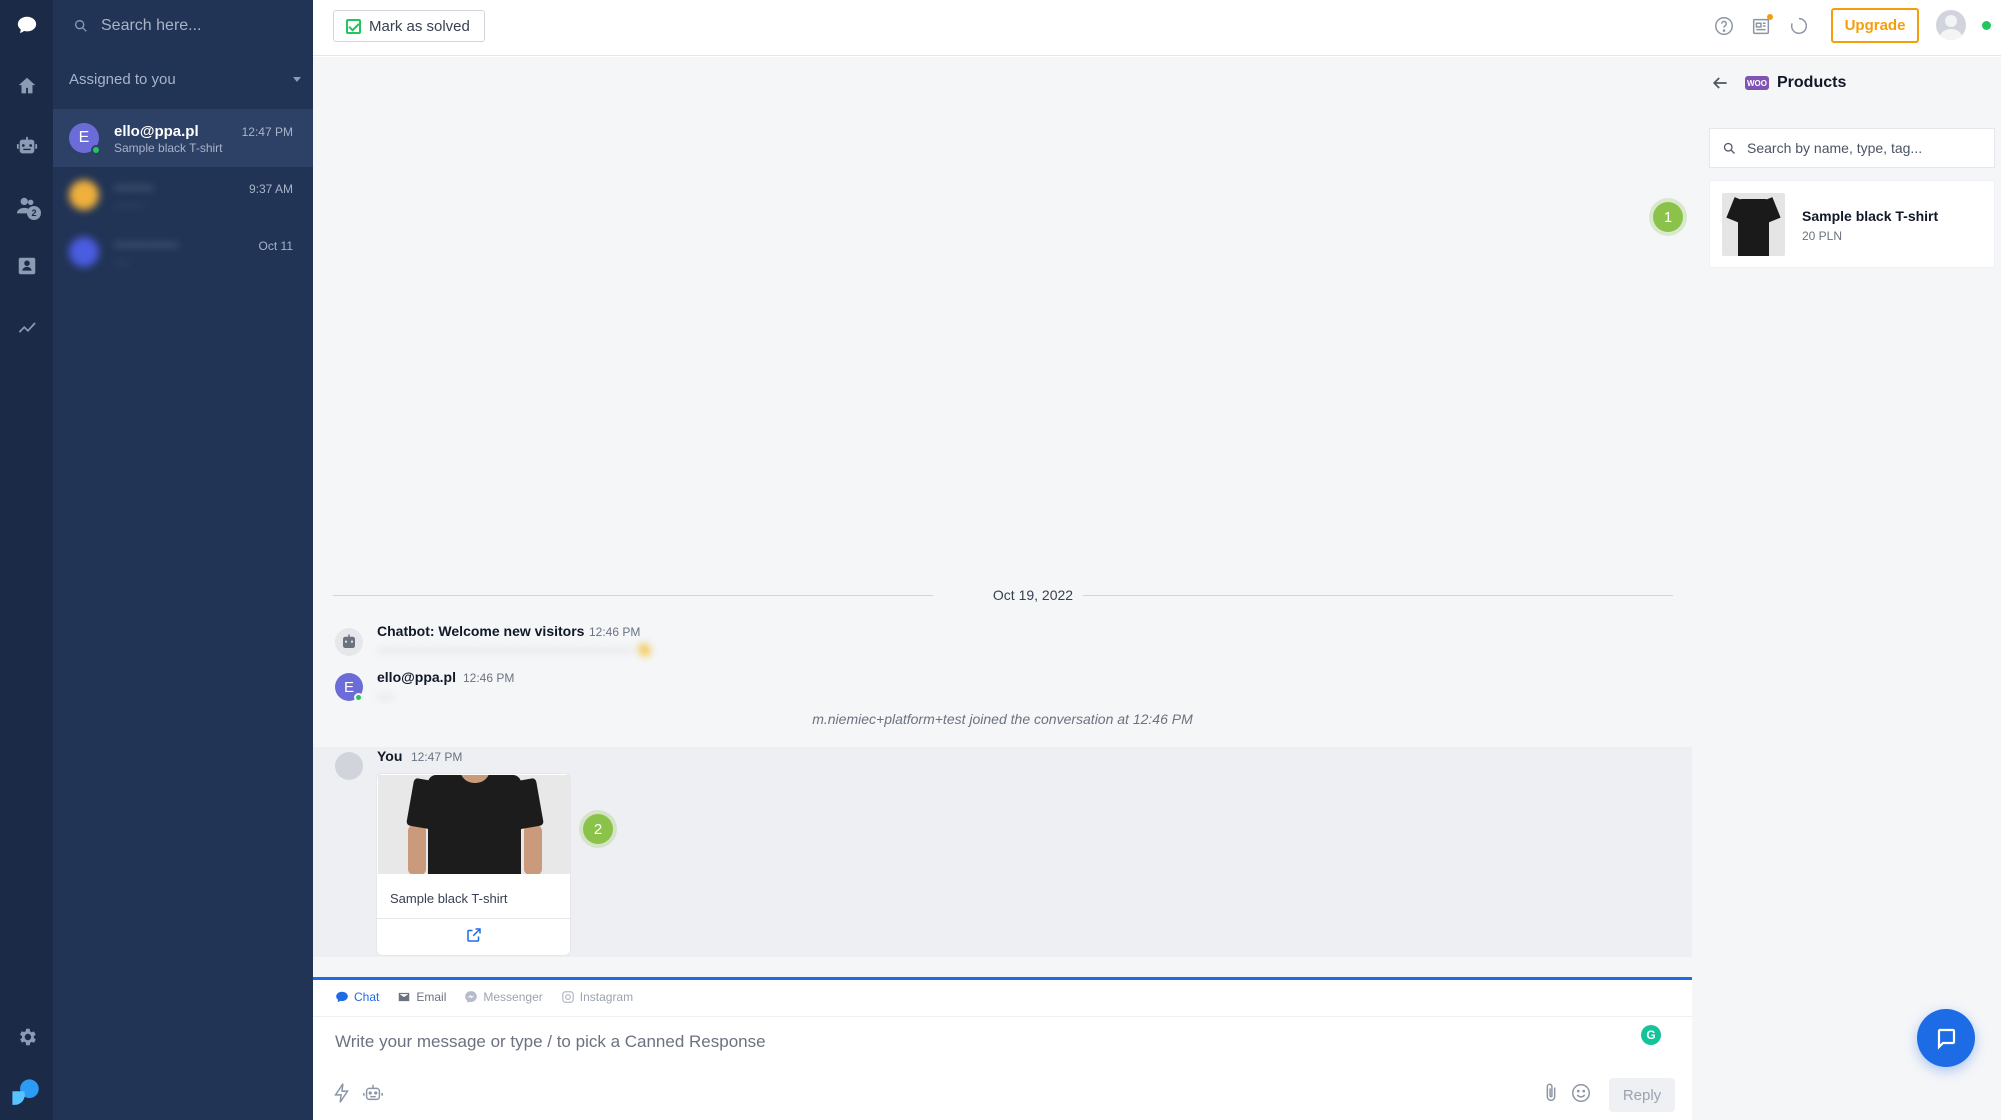 This screenshot has width=2001, height=1120. I want to click on chat-widget-button, so click(1946, 1038).